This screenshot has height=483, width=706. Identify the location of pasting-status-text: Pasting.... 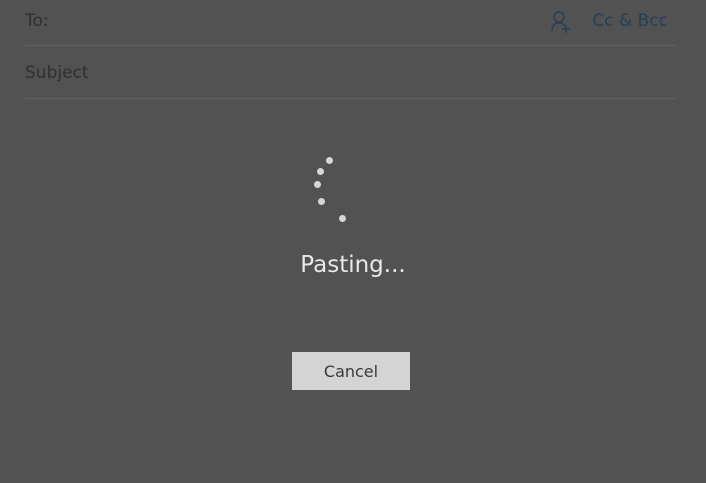
(353, 265).